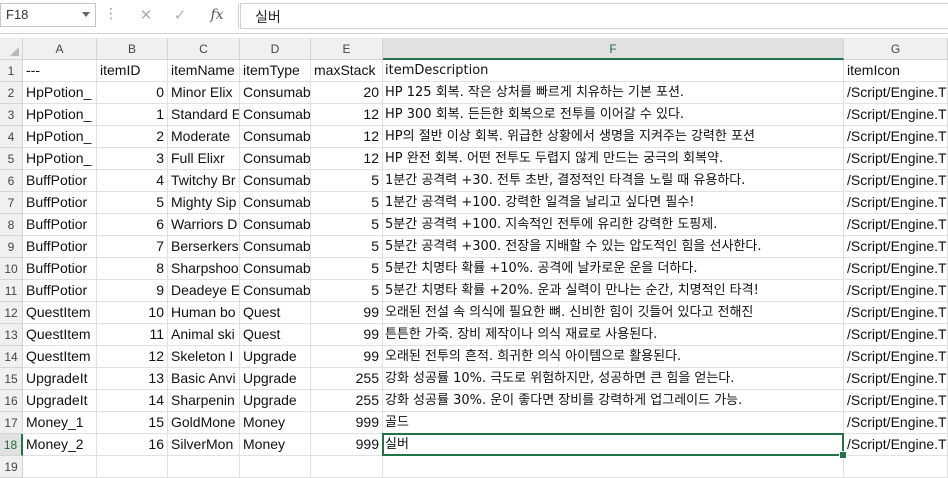 Image resolution: width=948 pixels, height=478 pixels. What do you see at coordinates (347, 115) in the screenshot?
I see `cell-e3: 12` at bounding box center [347, 115].